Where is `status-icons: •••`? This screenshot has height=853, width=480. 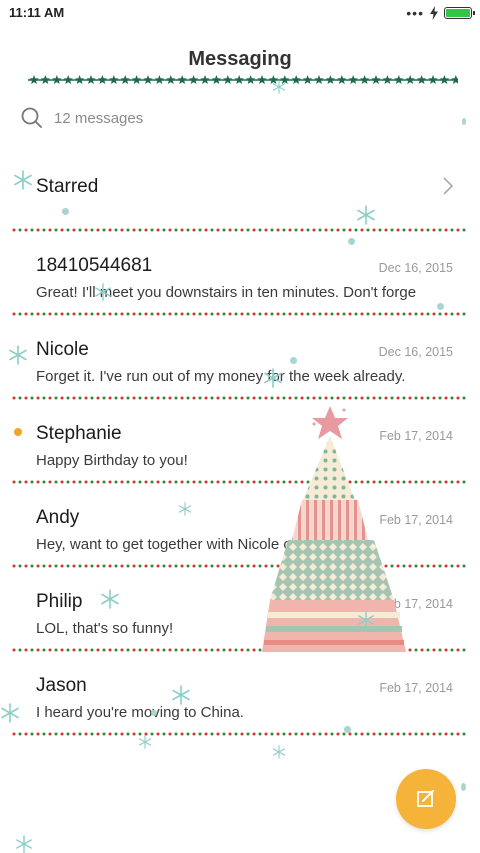
status-icons: ••• is located at coordinates (440, 13).